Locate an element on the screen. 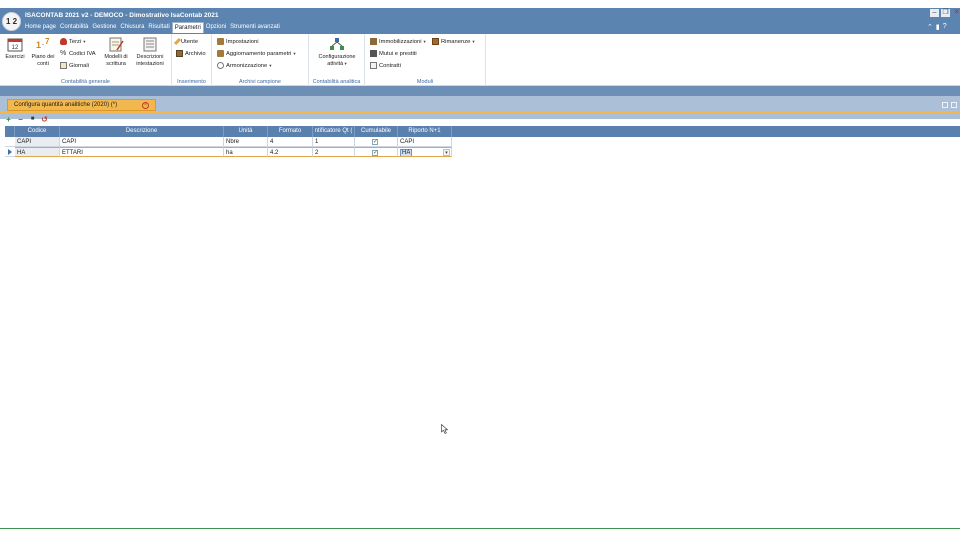  header-cumulabile: Cumulabile is located at coordinates (376, 131).